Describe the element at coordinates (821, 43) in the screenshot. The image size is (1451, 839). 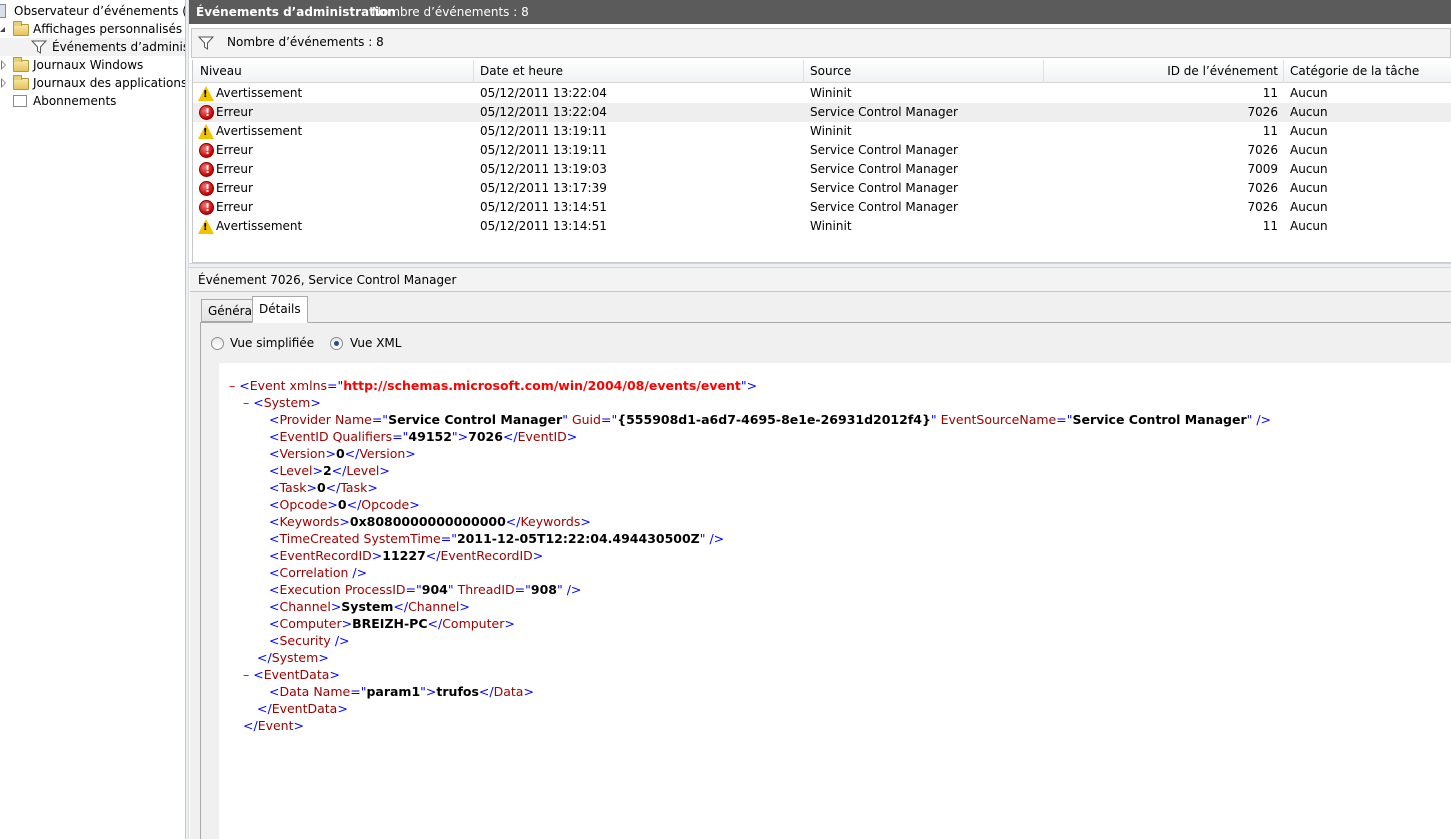
I see `filter-bar: Nombre d’événements : 8` at that location.